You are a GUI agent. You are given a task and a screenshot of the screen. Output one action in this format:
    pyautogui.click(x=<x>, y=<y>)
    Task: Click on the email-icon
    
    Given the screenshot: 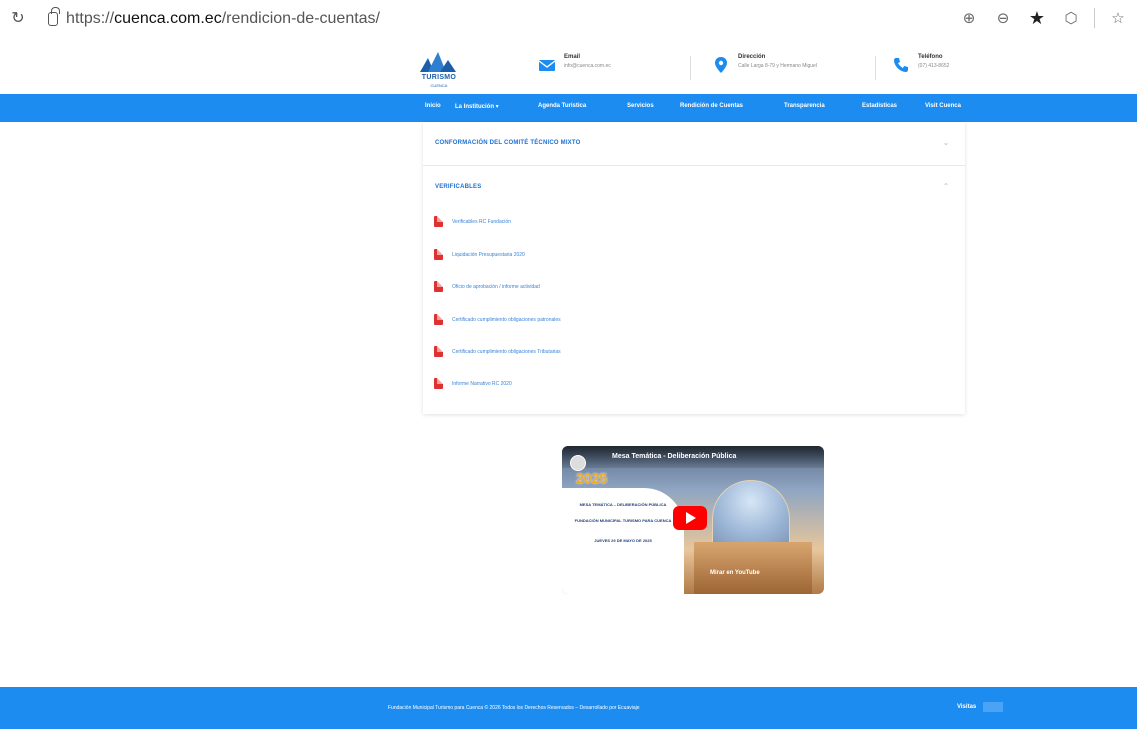 What is the action you would take?
    pyautogui.click(x=547, y=65)
    